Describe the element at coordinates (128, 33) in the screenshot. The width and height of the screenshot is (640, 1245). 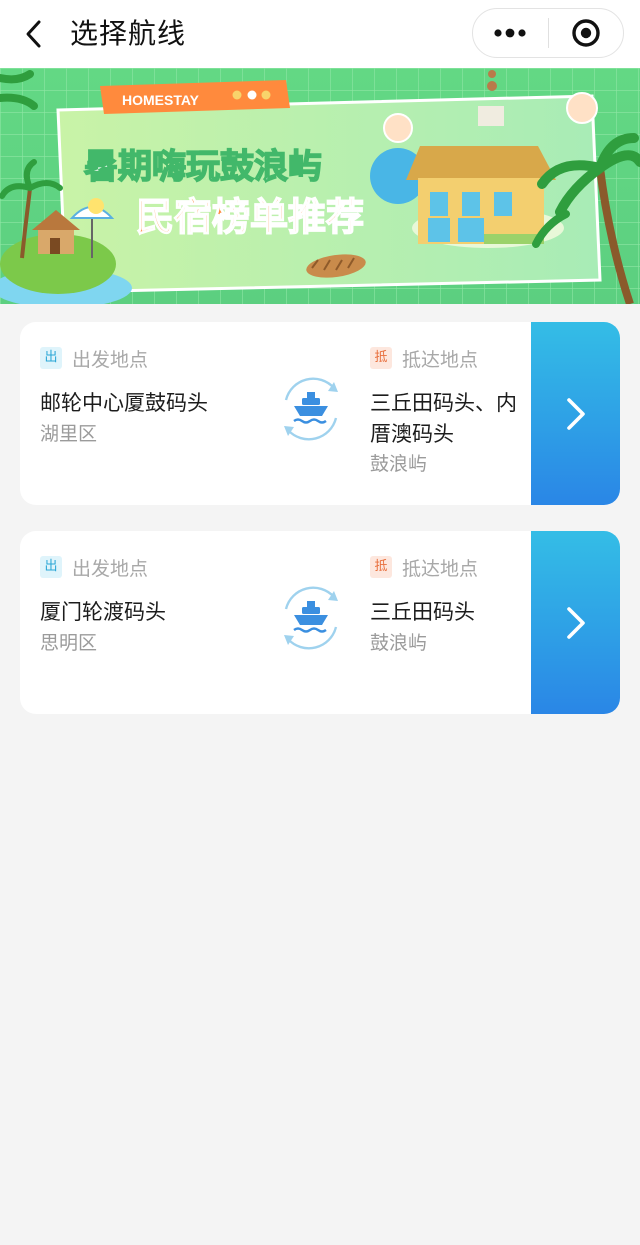
I see `page-title: 选择航线` at that location.